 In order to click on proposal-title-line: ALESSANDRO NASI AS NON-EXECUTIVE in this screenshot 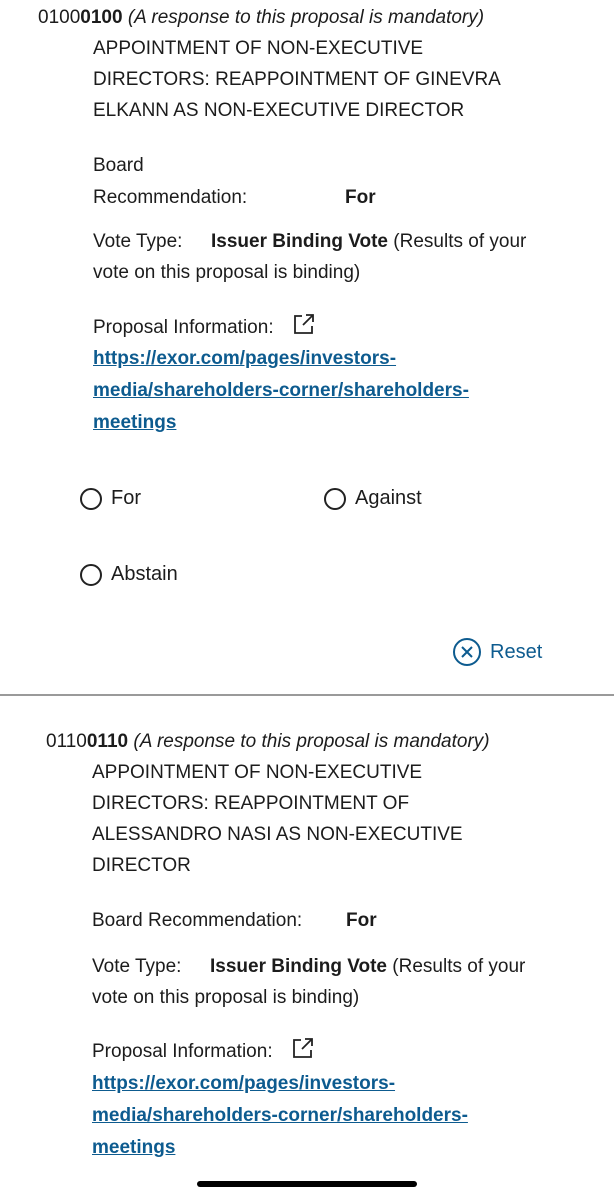, I will do `click(277, 834)`.